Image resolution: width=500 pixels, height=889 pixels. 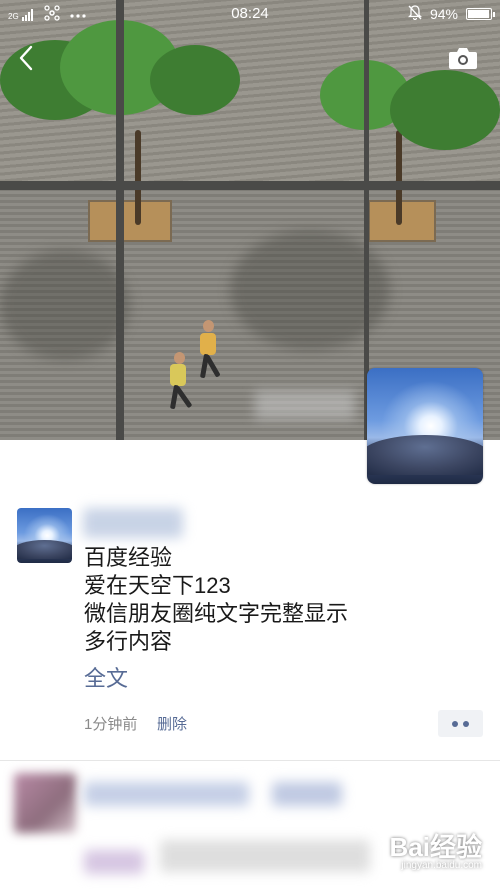 What do you see at coordinates (111, 724) in the screenshot?
I see `post-timestamp: 1分钟前` at bounding box center [111, 724].